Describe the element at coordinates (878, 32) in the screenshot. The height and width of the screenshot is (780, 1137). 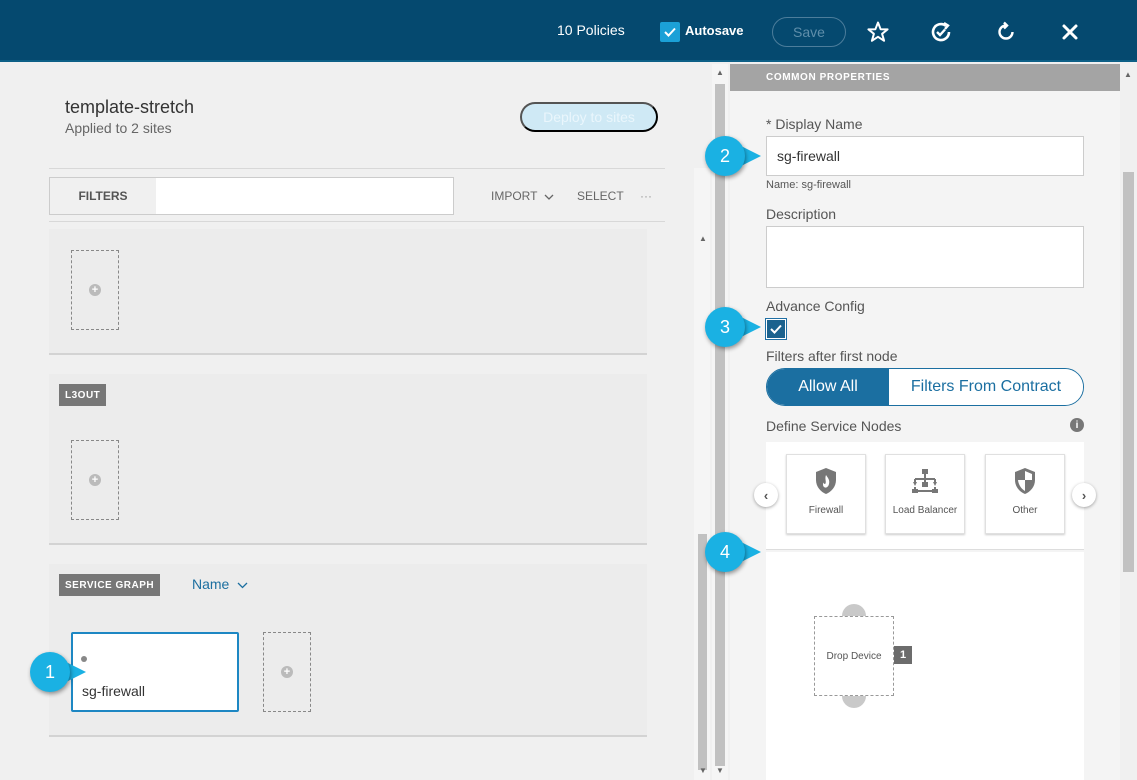
I see `star-icon` at that location.